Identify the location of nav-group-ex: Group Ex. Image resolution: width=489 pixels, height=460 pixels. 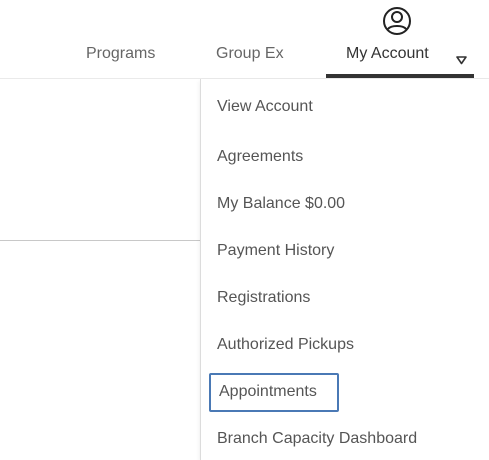
(250, 54).